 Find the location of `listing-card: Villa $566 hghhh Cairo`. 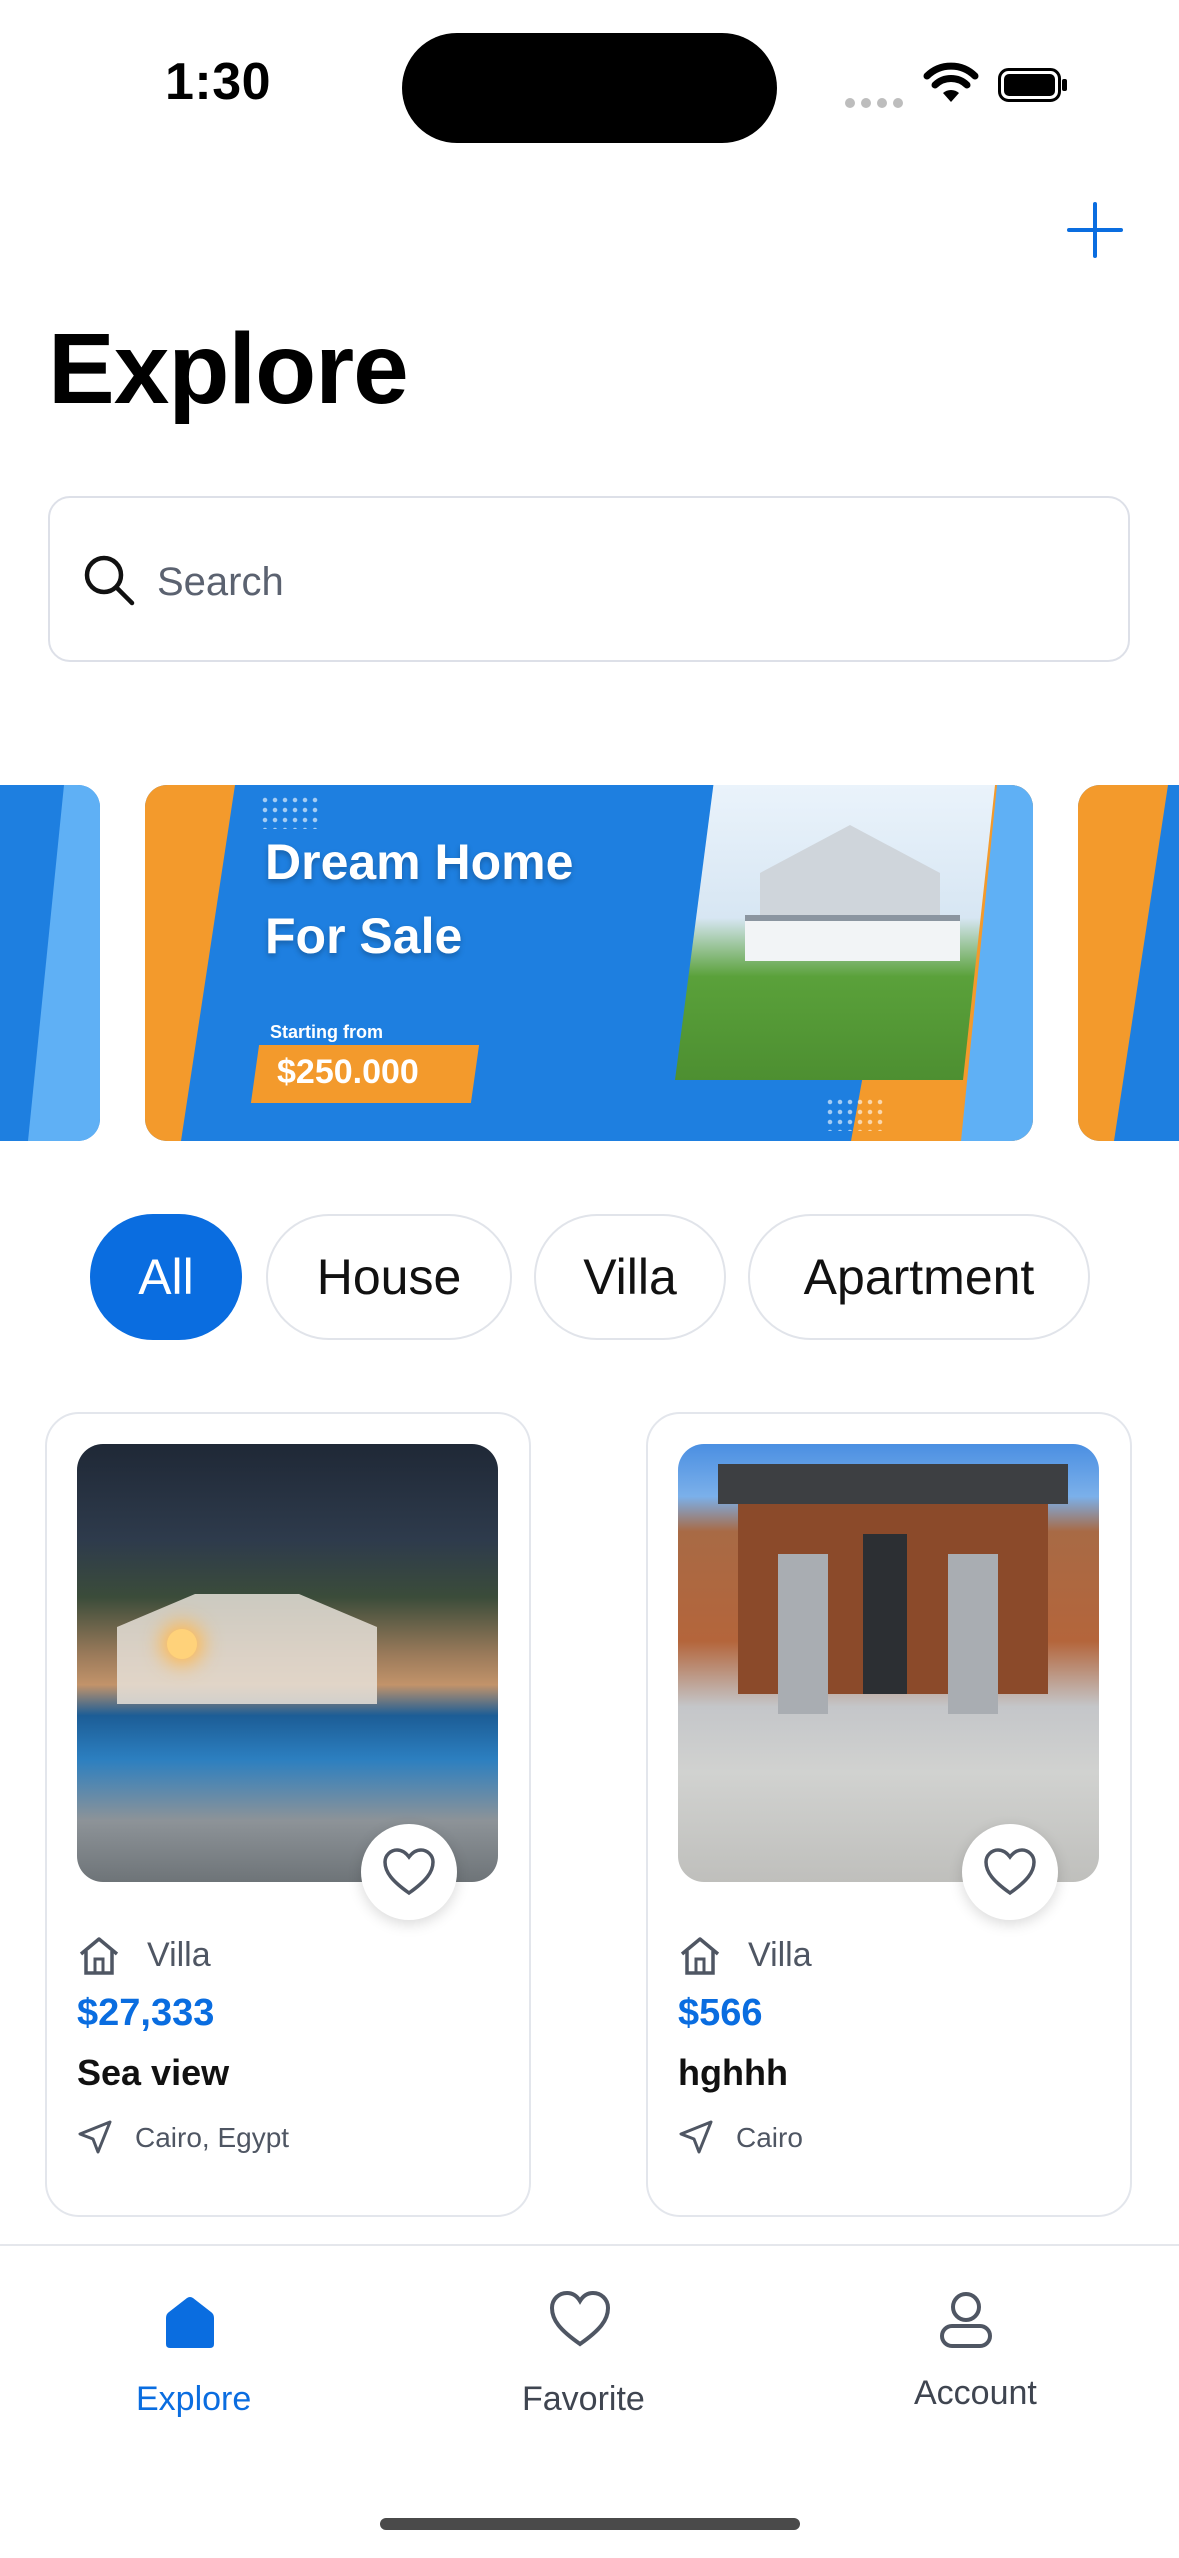

listing-card: Villa $566 hghhh Cairo is located at coordinates (889, 1814).